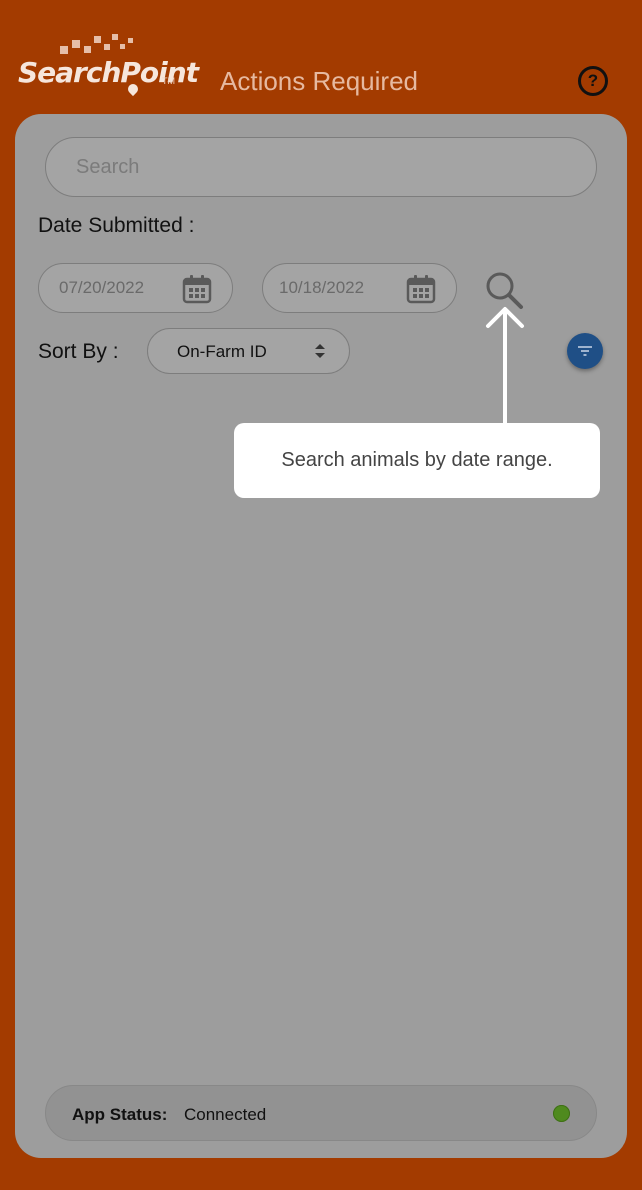 The image size is (642, 1190). What do you see at coordinates (321, 167) in the screenshot?
I see `search-input` at bounding box center [321, 167].